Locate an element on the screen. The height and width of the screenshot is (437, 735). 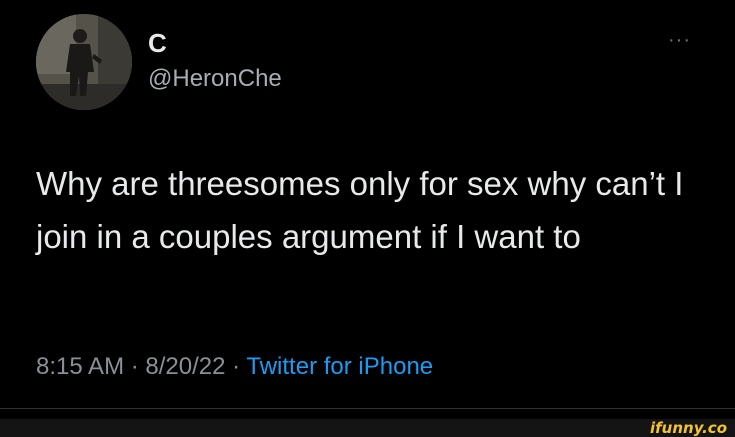
display-name: C is located at coordinates (157, 43).